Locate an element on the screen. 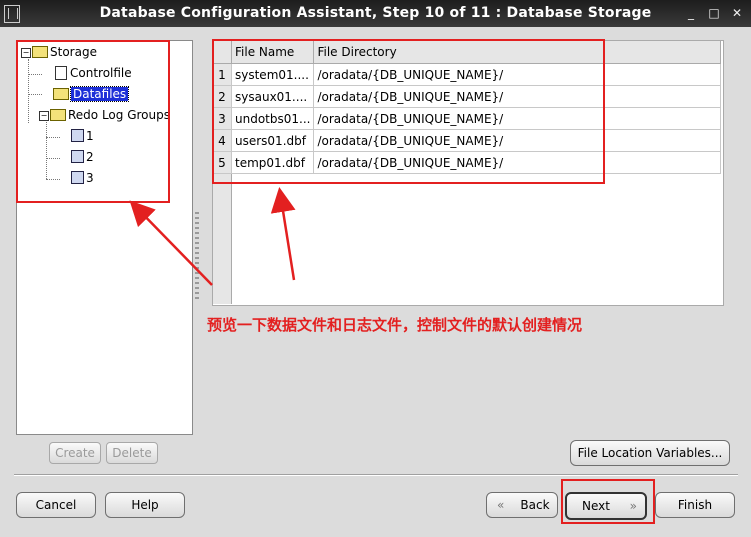 The height and width of the screenshot is (537, 751). chevron-left-icon: « is located at coordinates (501, 505).